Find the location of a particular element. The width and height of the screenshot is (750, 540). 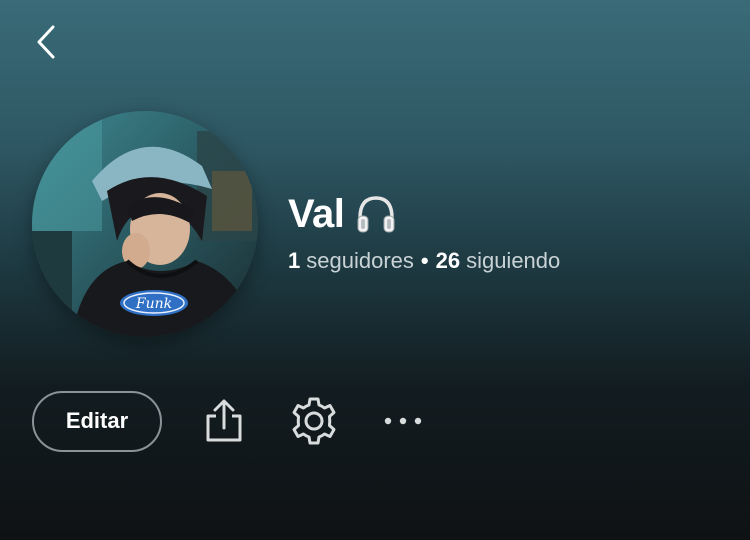

share-icon is located at coordinates (224, 420).